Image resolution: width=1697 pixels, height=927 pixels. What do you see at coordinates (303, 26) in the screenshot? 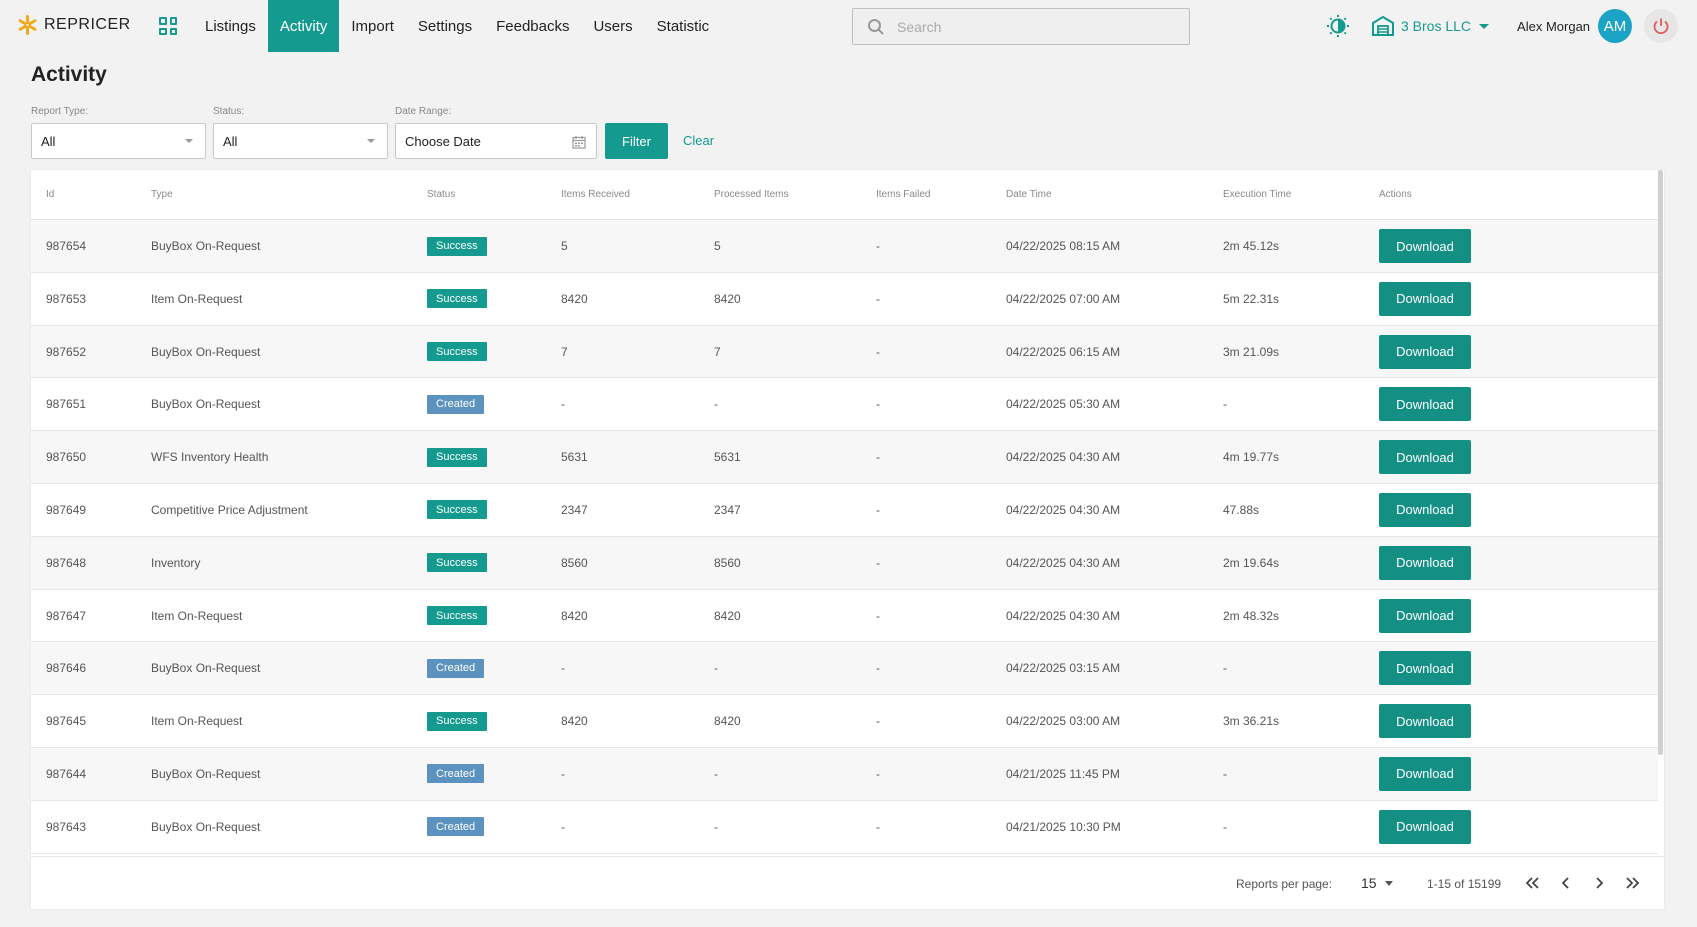
I see `nav-item-activity: Activity` at bounding box center [303, 26].